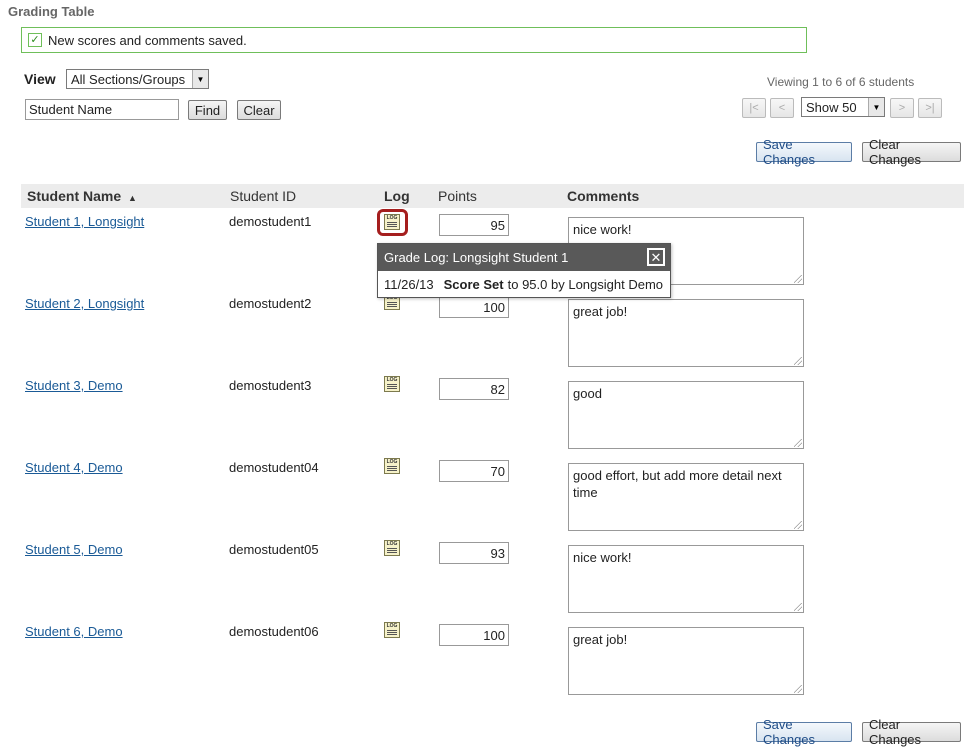  Describe the element at coordinates (911, 152) in the screenshot. I see `clear-changes-button: Clear Changes` at that location.